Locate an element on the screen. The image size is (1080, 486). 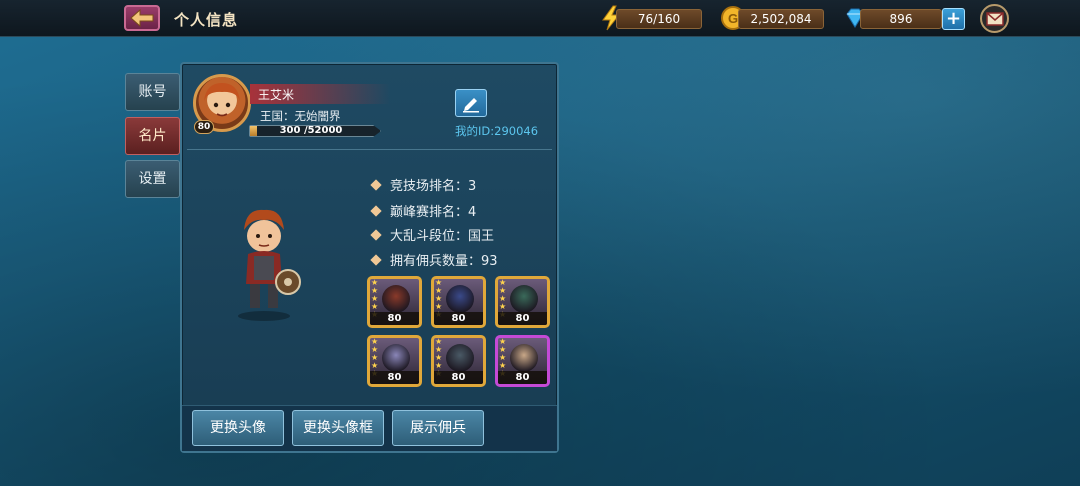
tab-card: 名片 is located at coordinates (152, 136).